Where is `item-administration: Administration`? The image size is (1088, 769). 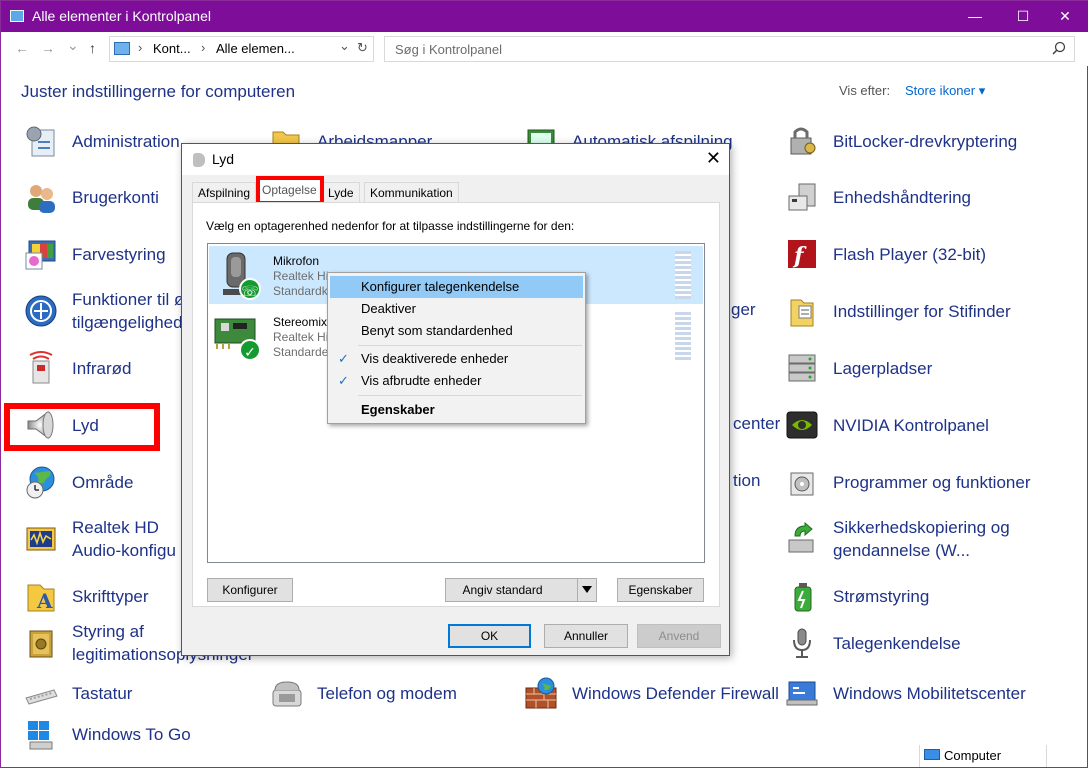
item-administration: Administration is located at coordinates (101, 141).